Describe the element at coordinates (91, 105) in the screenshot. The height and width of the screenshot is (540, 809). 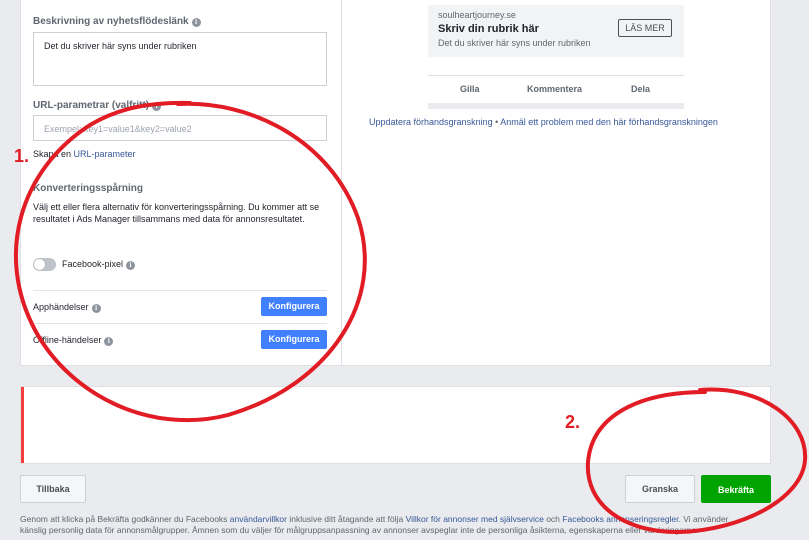
I see `url-params-label-text: URL-parametrar (valfritt)` at that location.